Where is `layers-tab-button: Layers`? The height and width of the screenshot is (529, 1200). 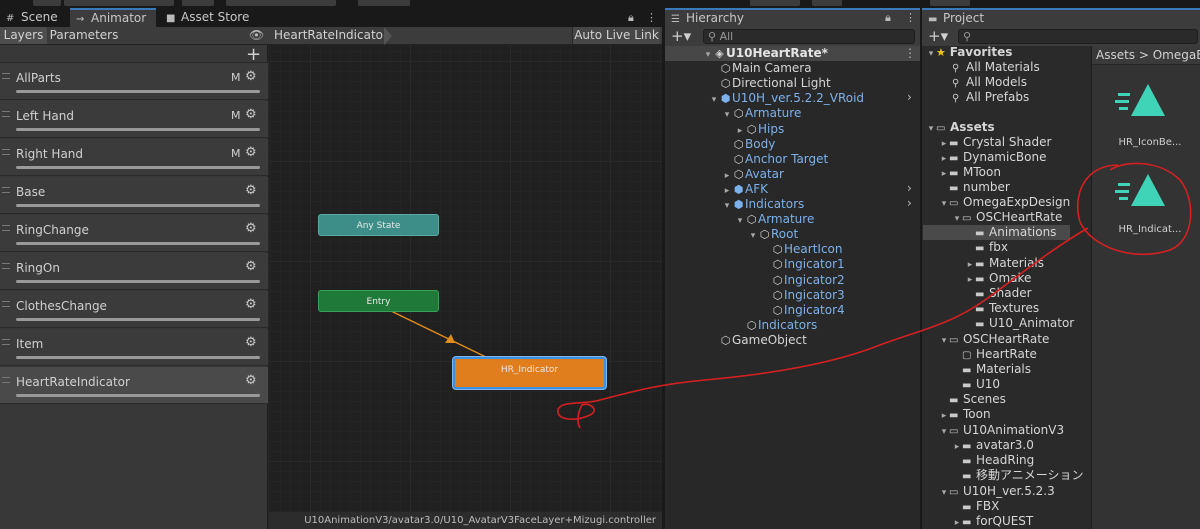
layers-tab-button: Layers is located at coordinates (23, 35).